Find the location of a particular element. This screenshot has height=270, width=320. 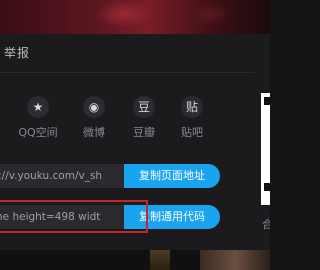

tieba-icon: 贴 is located at coordinates (192, 107).